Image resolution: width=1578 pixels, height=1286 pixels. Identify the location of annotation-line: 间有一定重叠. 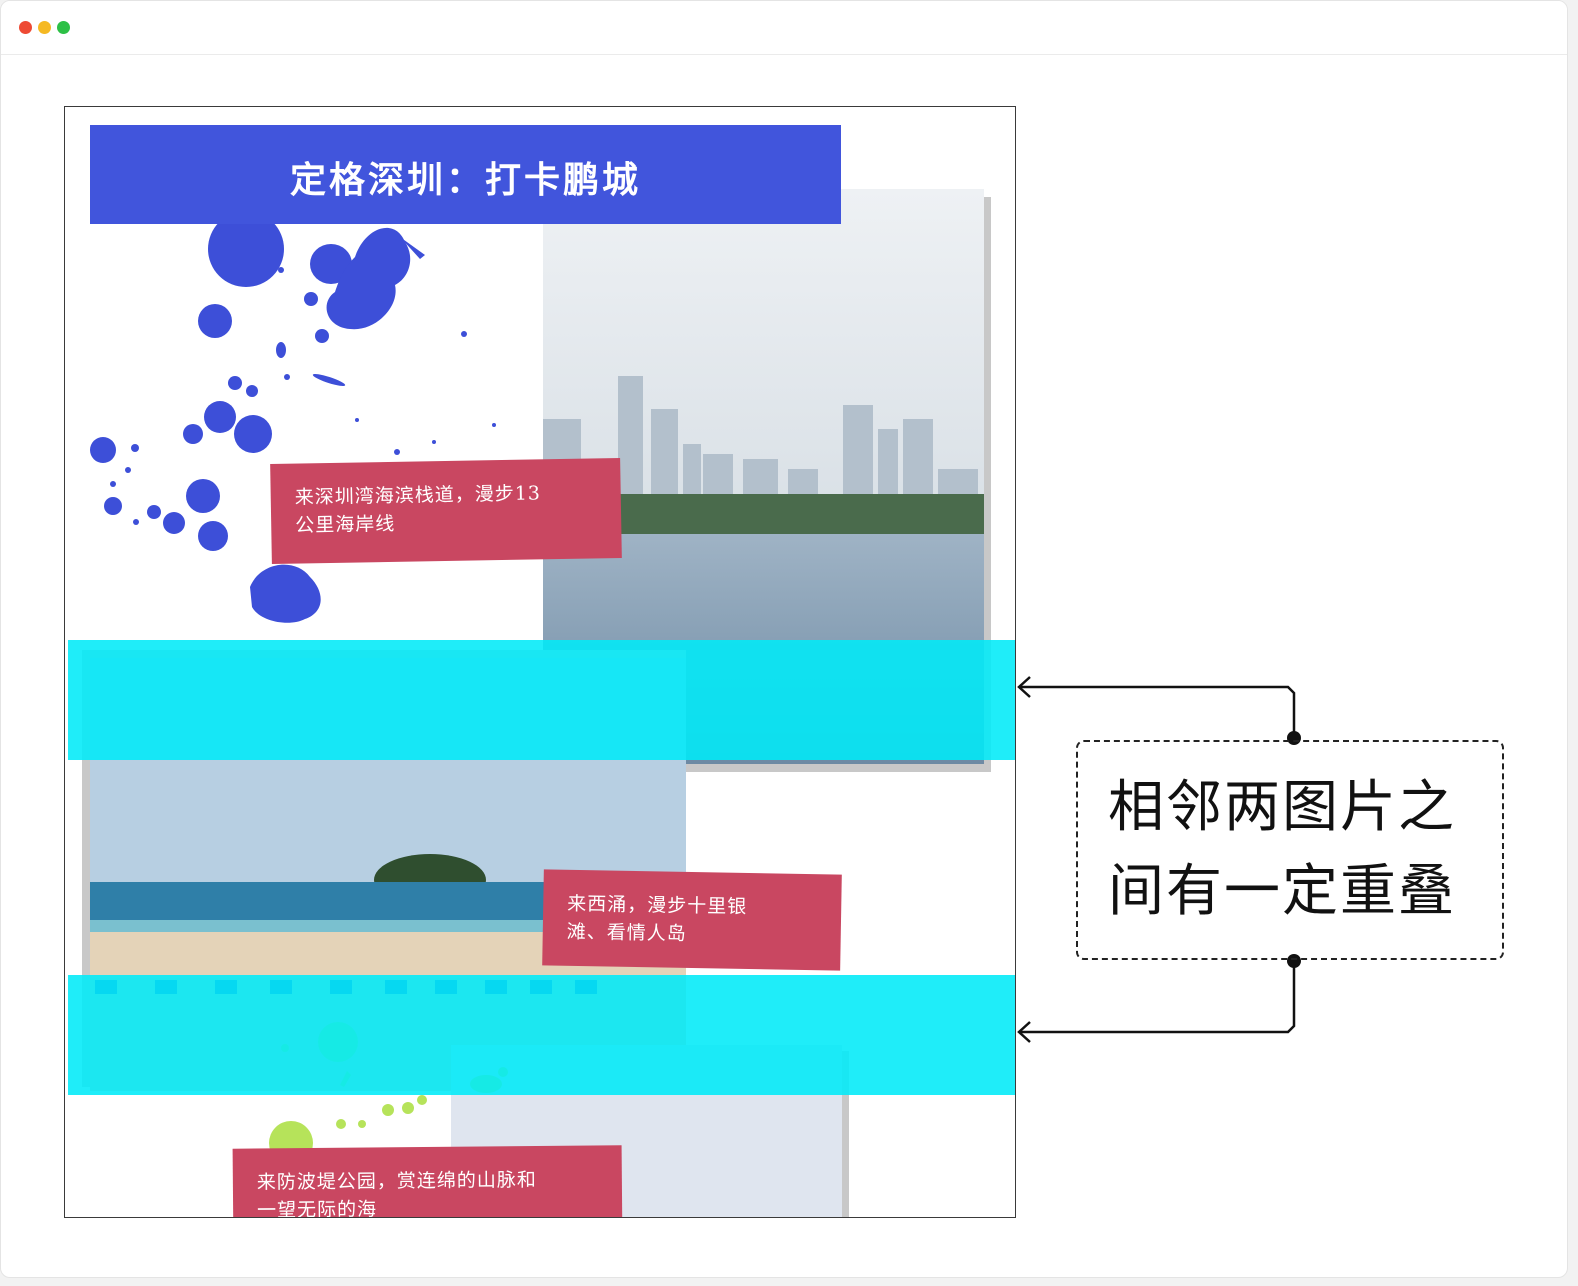
(1282, 891).